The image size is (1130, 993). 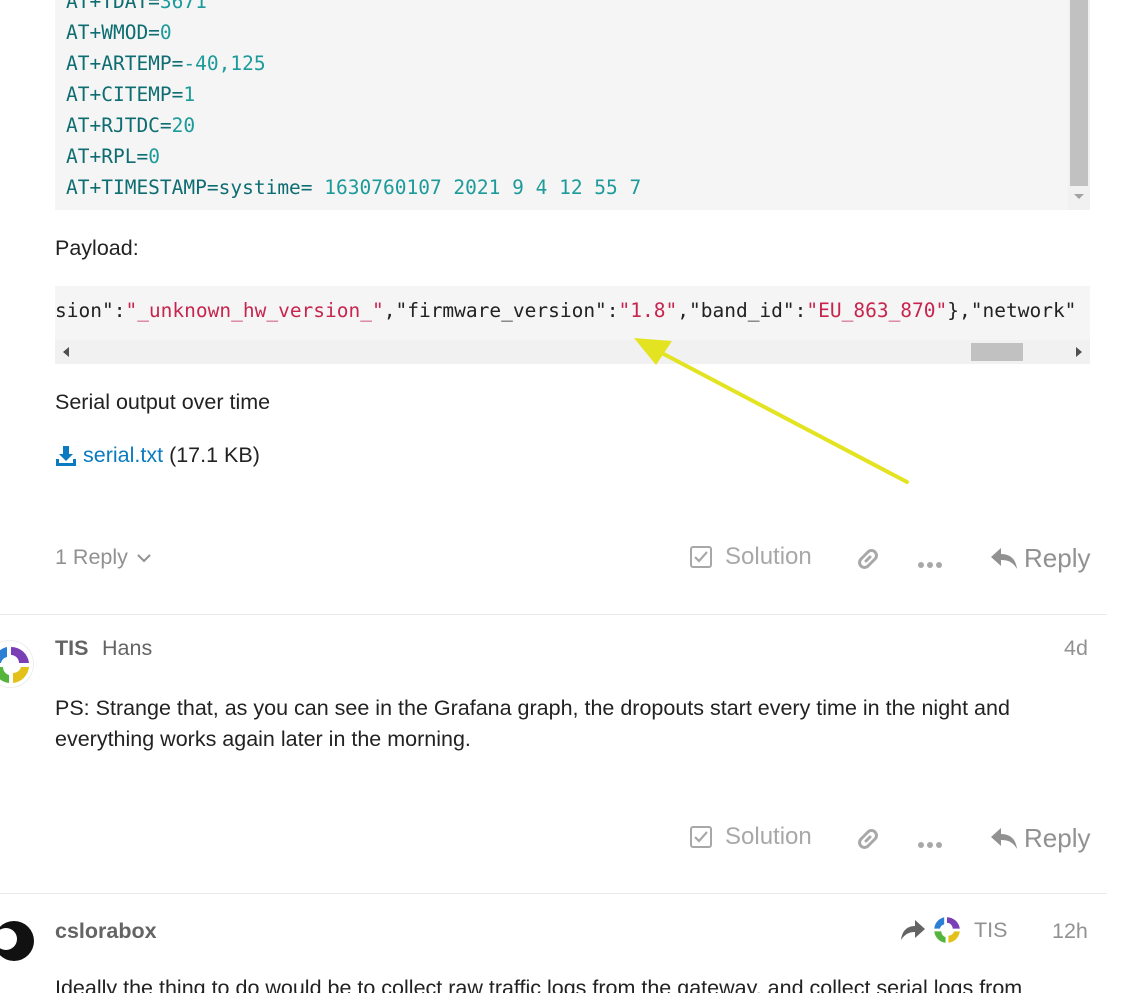 I want to click on config-value: 1, so click(x=189, y=94).